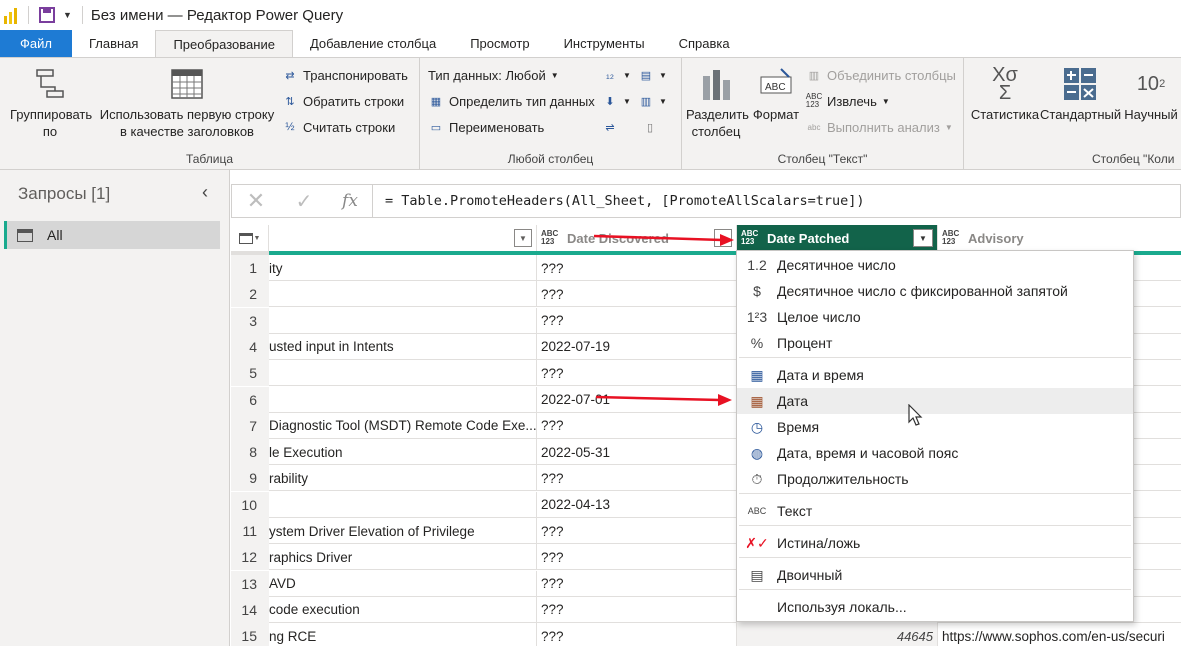 The width and height of the screenshot is (1181, 646). What do you see at coordinates (935, 511) in the screenshot?
I see `menu-item-text: ABC Текст` at bounding box center [935, 511].